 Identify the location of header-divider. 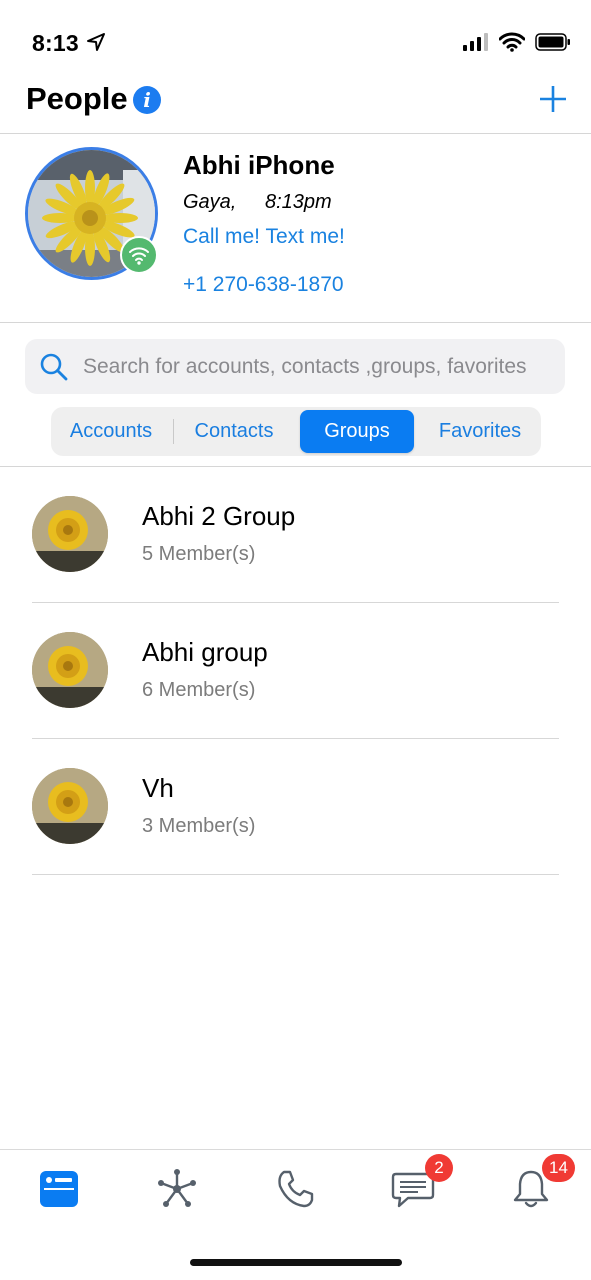
(295, 133).